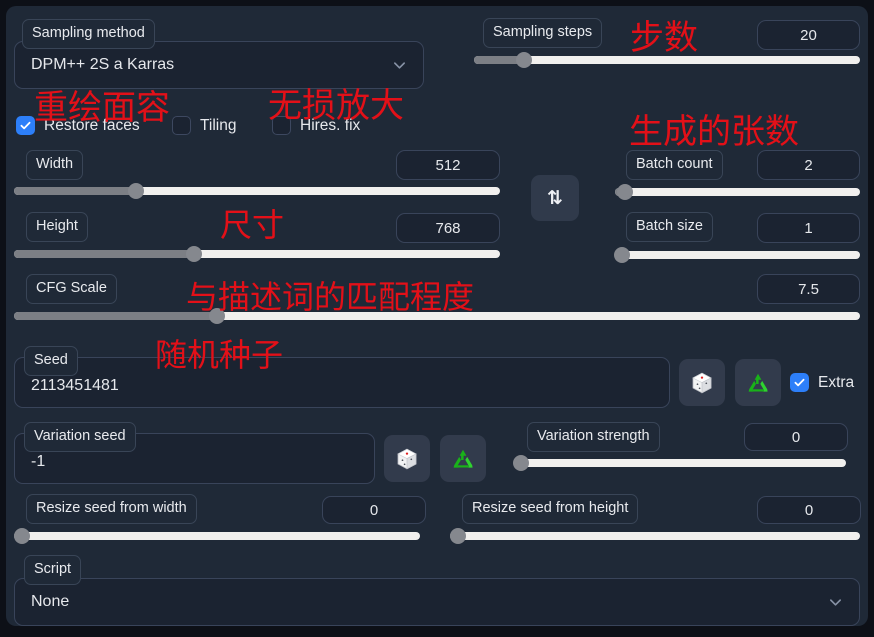 The image size is (874, 637). What do you see at coordinates (252, 225) in the screenshot?
I see `annotation-text: 尺寸` at bounding box center [252, 225].